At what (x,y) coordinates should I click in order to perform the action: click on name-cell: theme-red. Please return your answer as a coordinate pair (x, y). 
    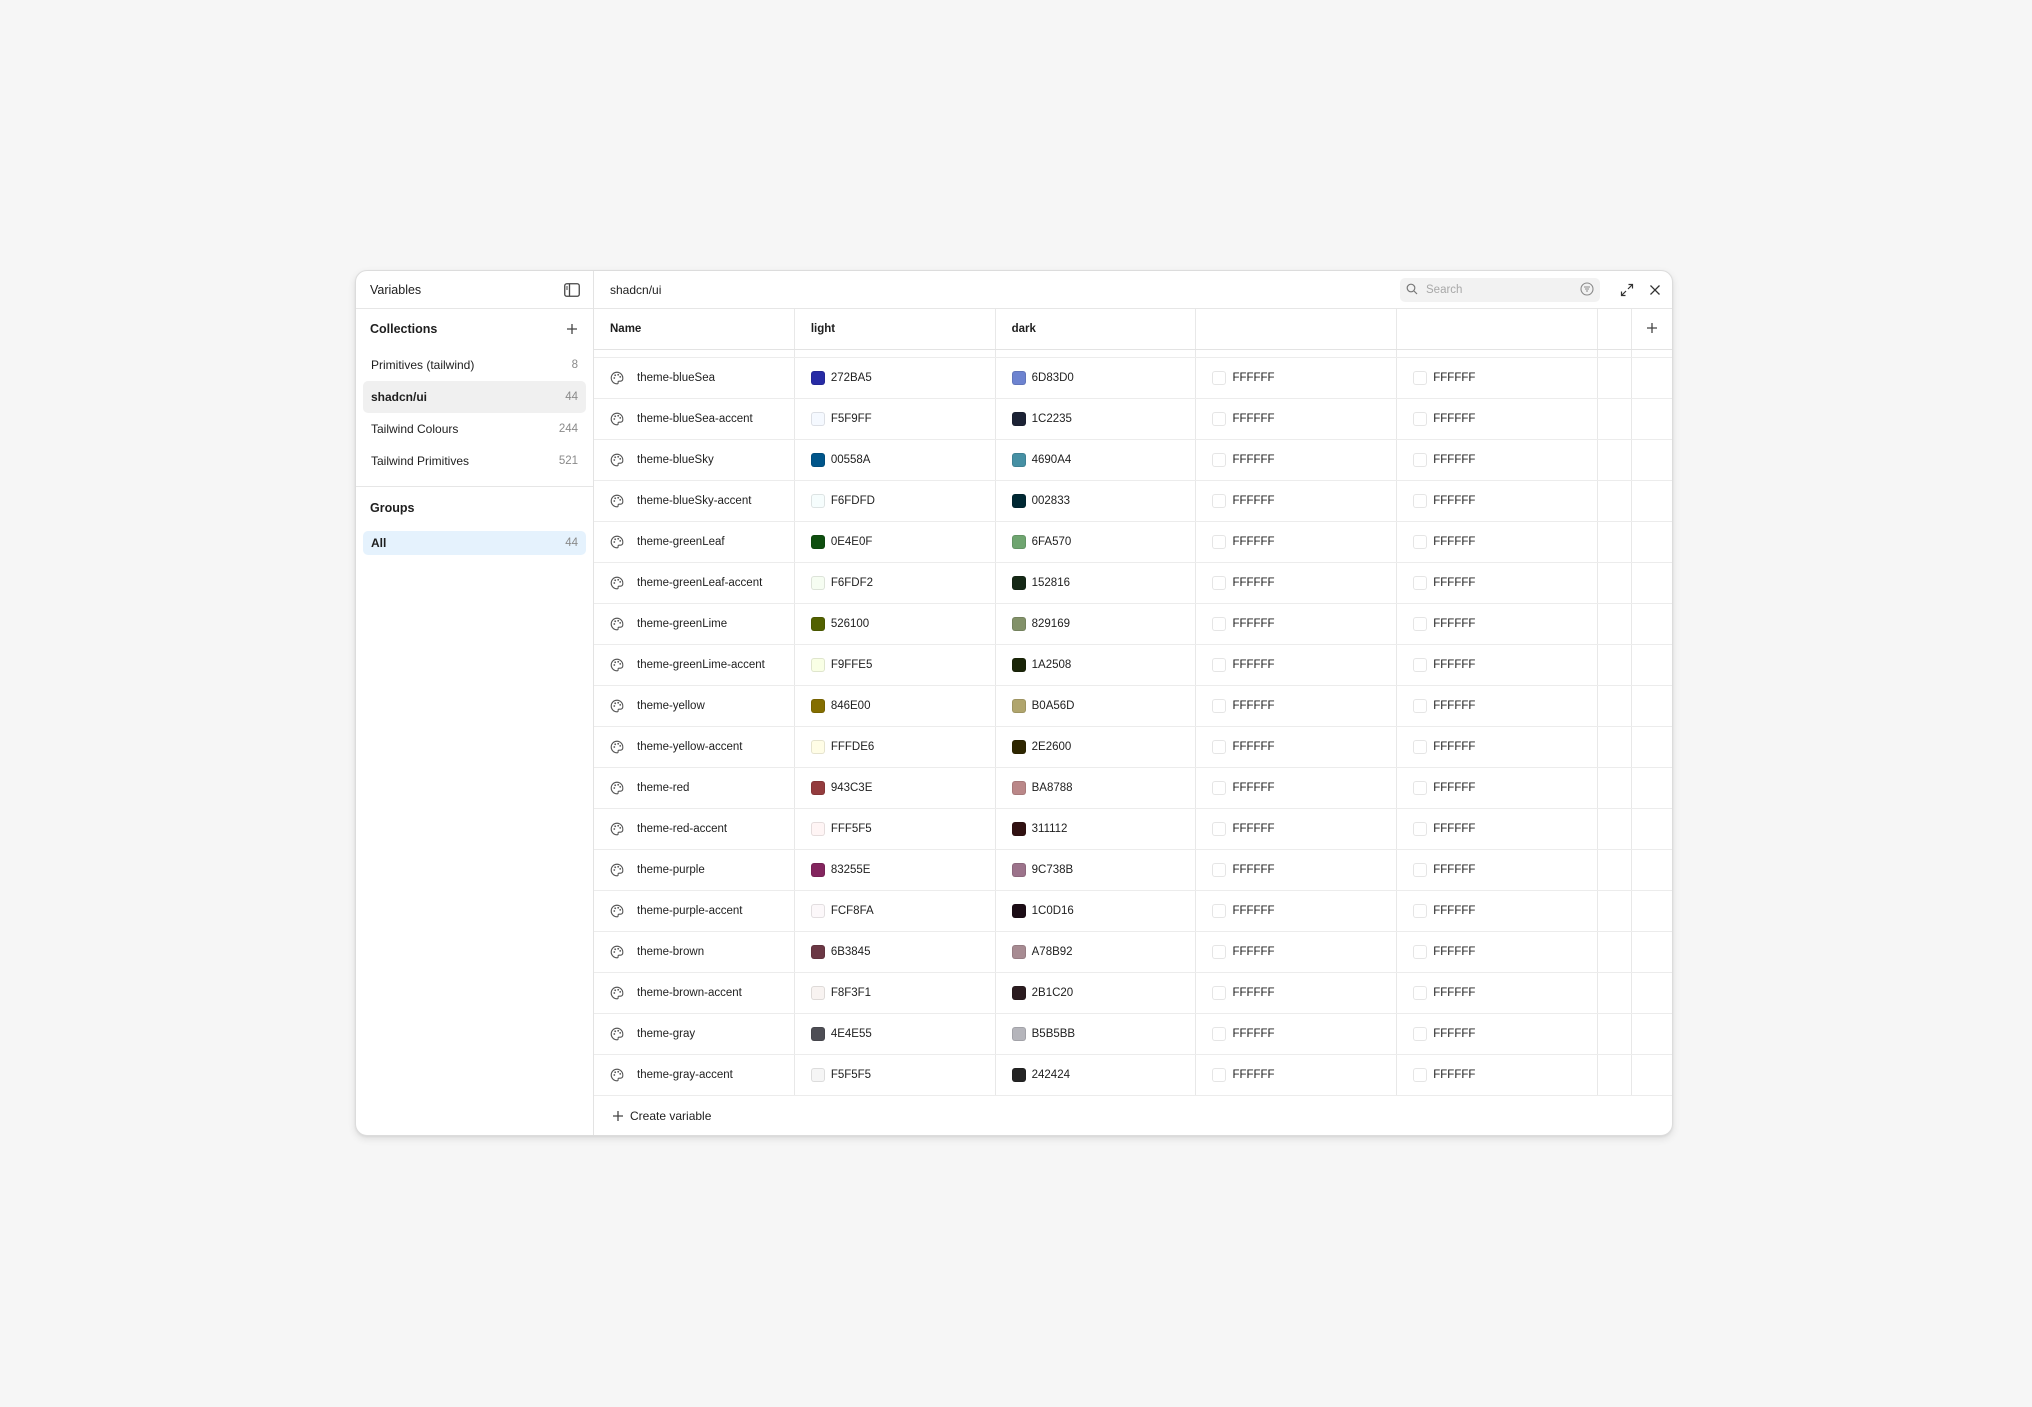
    Looking at the image, I should click on (694, 788).